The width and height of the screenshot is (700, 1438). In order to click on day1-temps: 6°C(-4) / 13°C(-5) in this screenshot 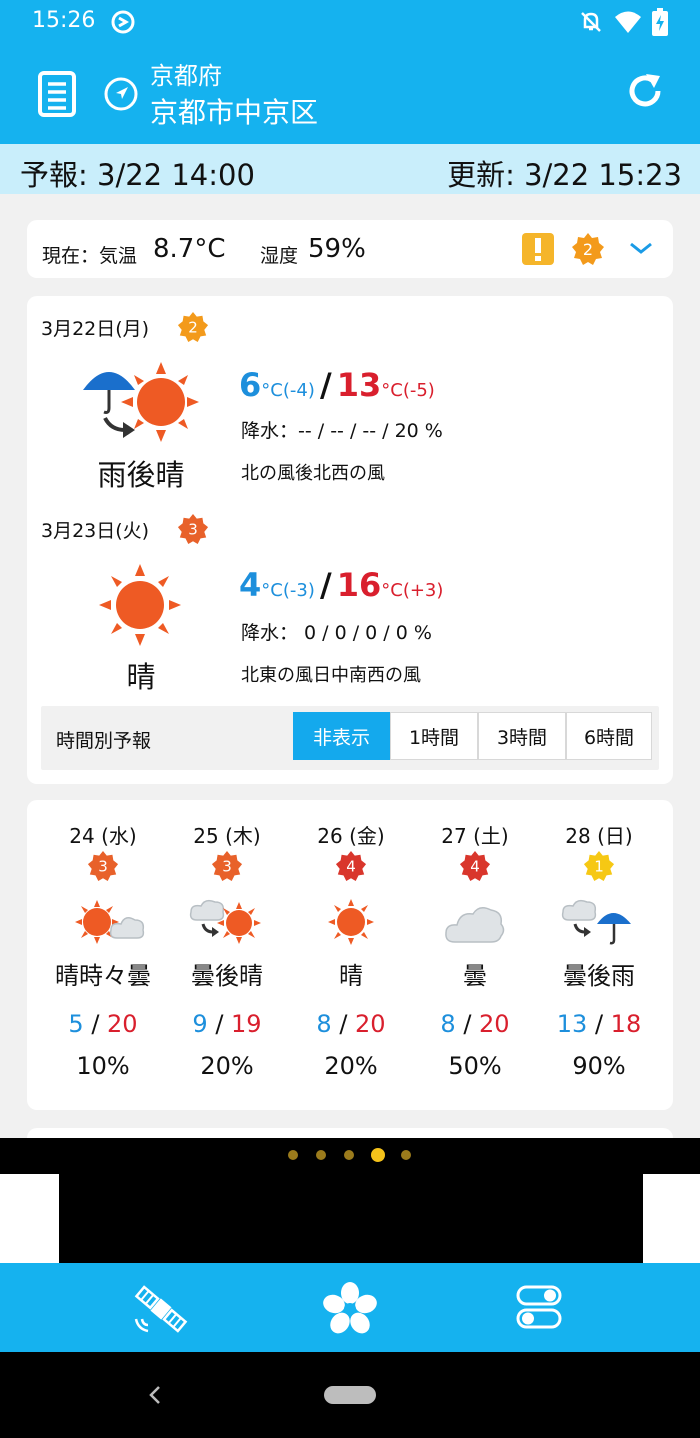, I will do `click(337, 385)`.